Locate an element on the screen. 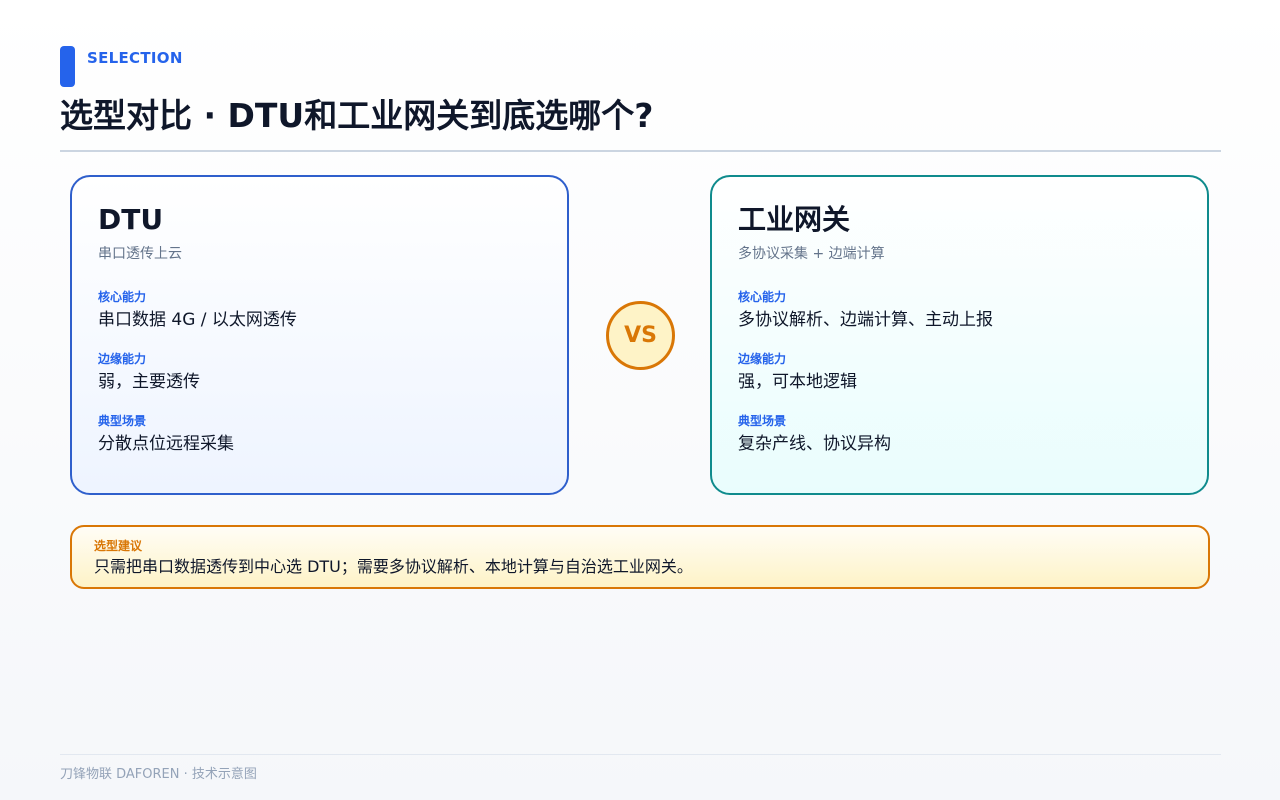  dtu-card-subtitle: 串口透传上云 is located at coordinates (140, 254).